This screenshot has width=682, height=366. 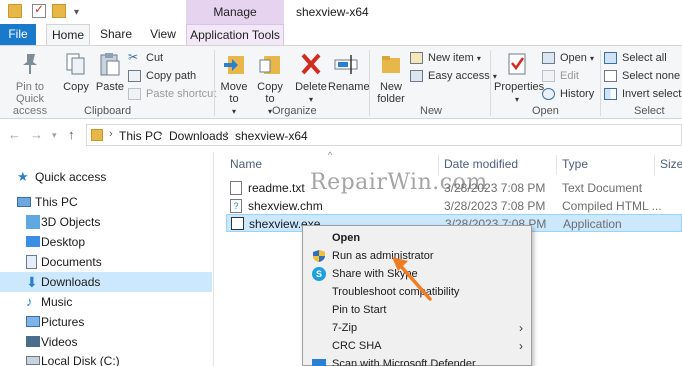 I want to click on tab-view: View, so click(x=163, y=35).